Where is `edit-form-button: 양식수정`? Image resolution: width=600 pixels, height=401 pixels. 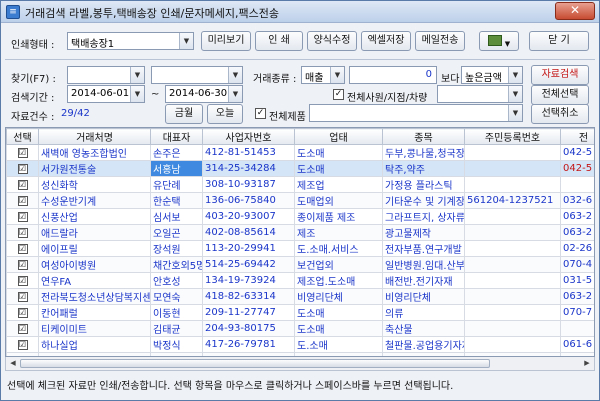 edit-form-button: 양식수정 is located at coordinates (332, 41).